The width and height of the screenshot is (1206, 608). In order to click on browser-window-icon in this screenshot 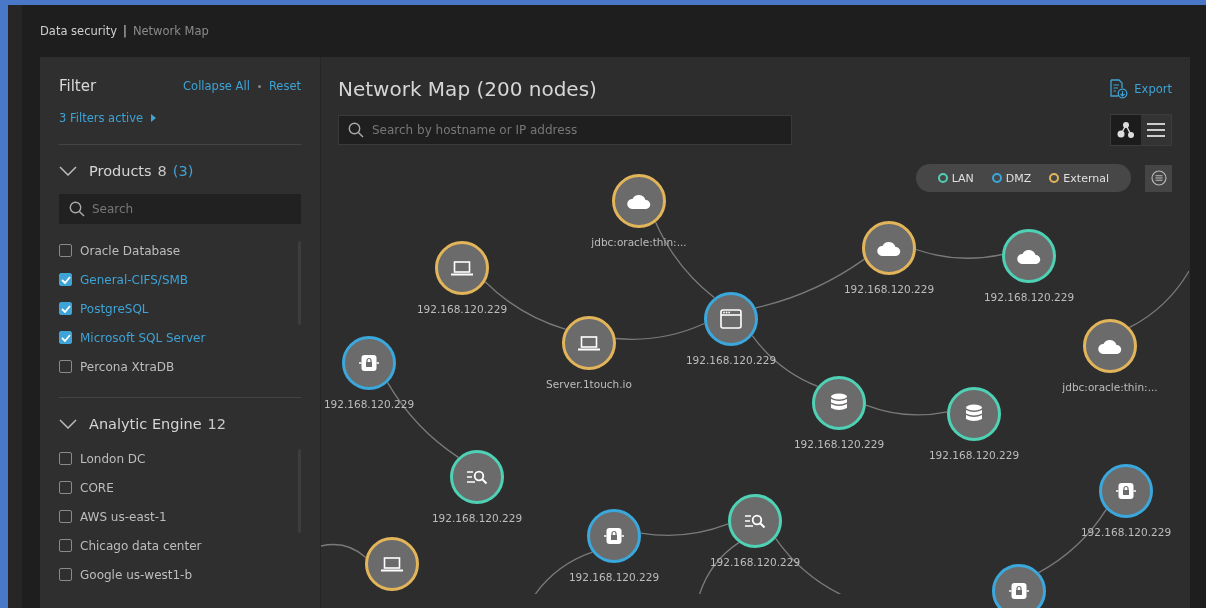, I will do `click(731, 319)`.